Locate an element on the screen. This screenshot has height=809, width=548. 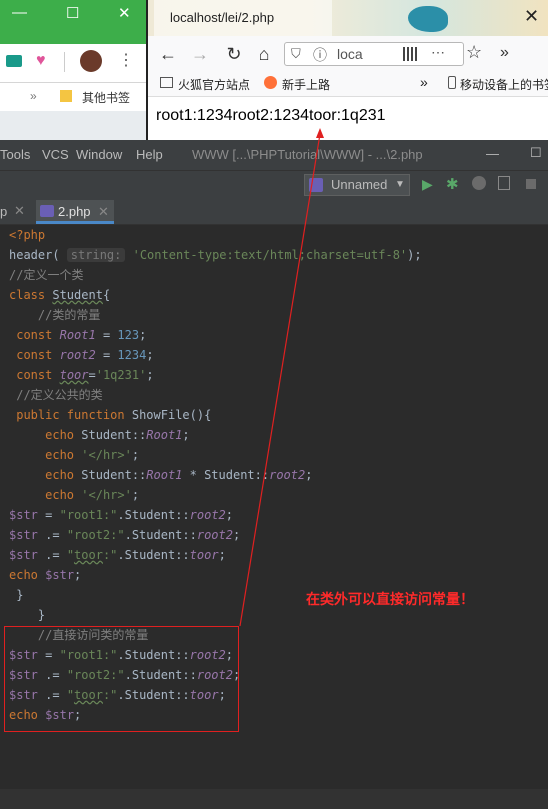
current-line-highlight is located at coordinates (274, 799).